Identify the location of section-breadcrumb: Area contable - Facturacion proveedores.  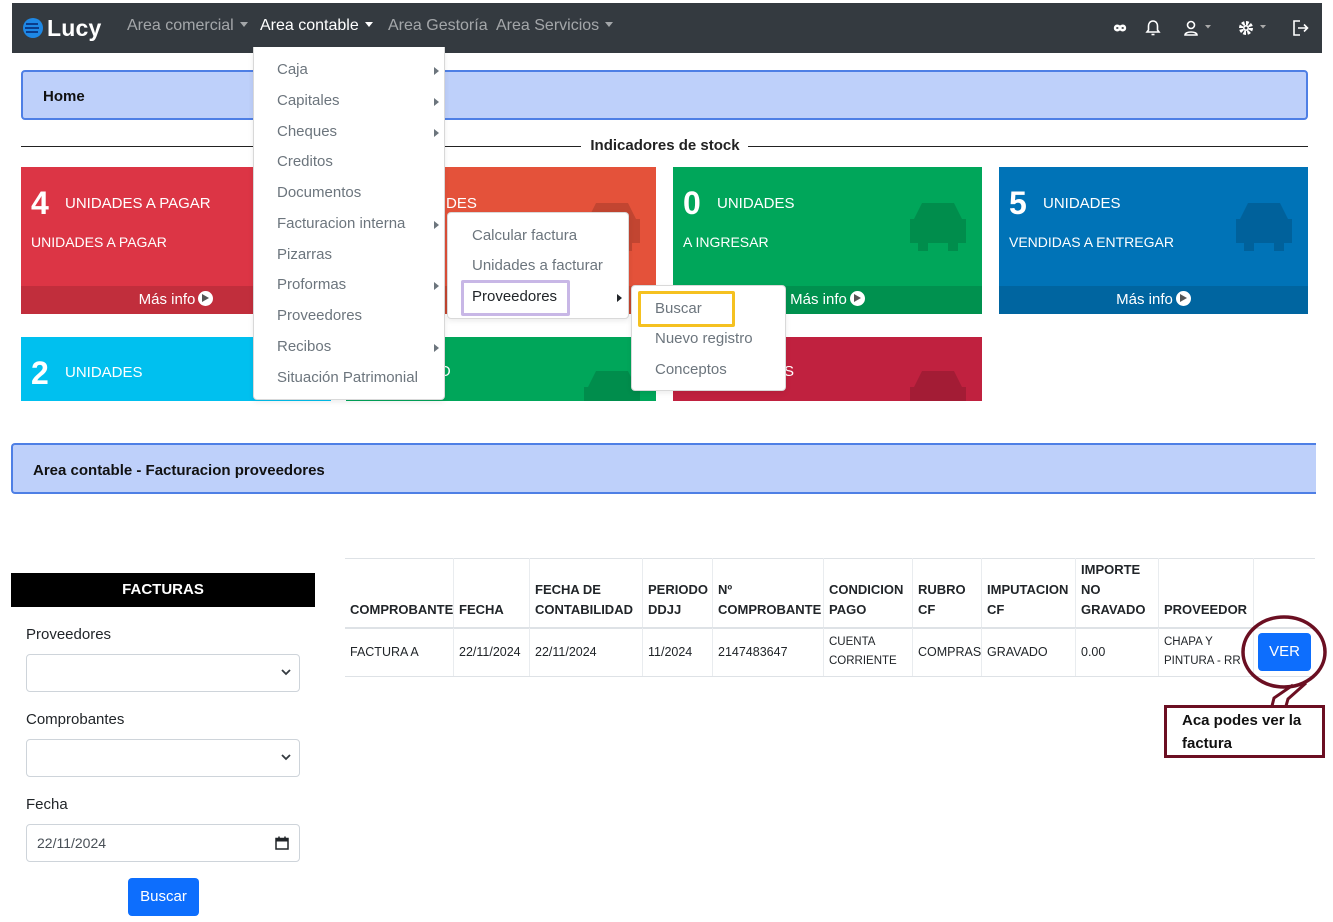
(663, 468).